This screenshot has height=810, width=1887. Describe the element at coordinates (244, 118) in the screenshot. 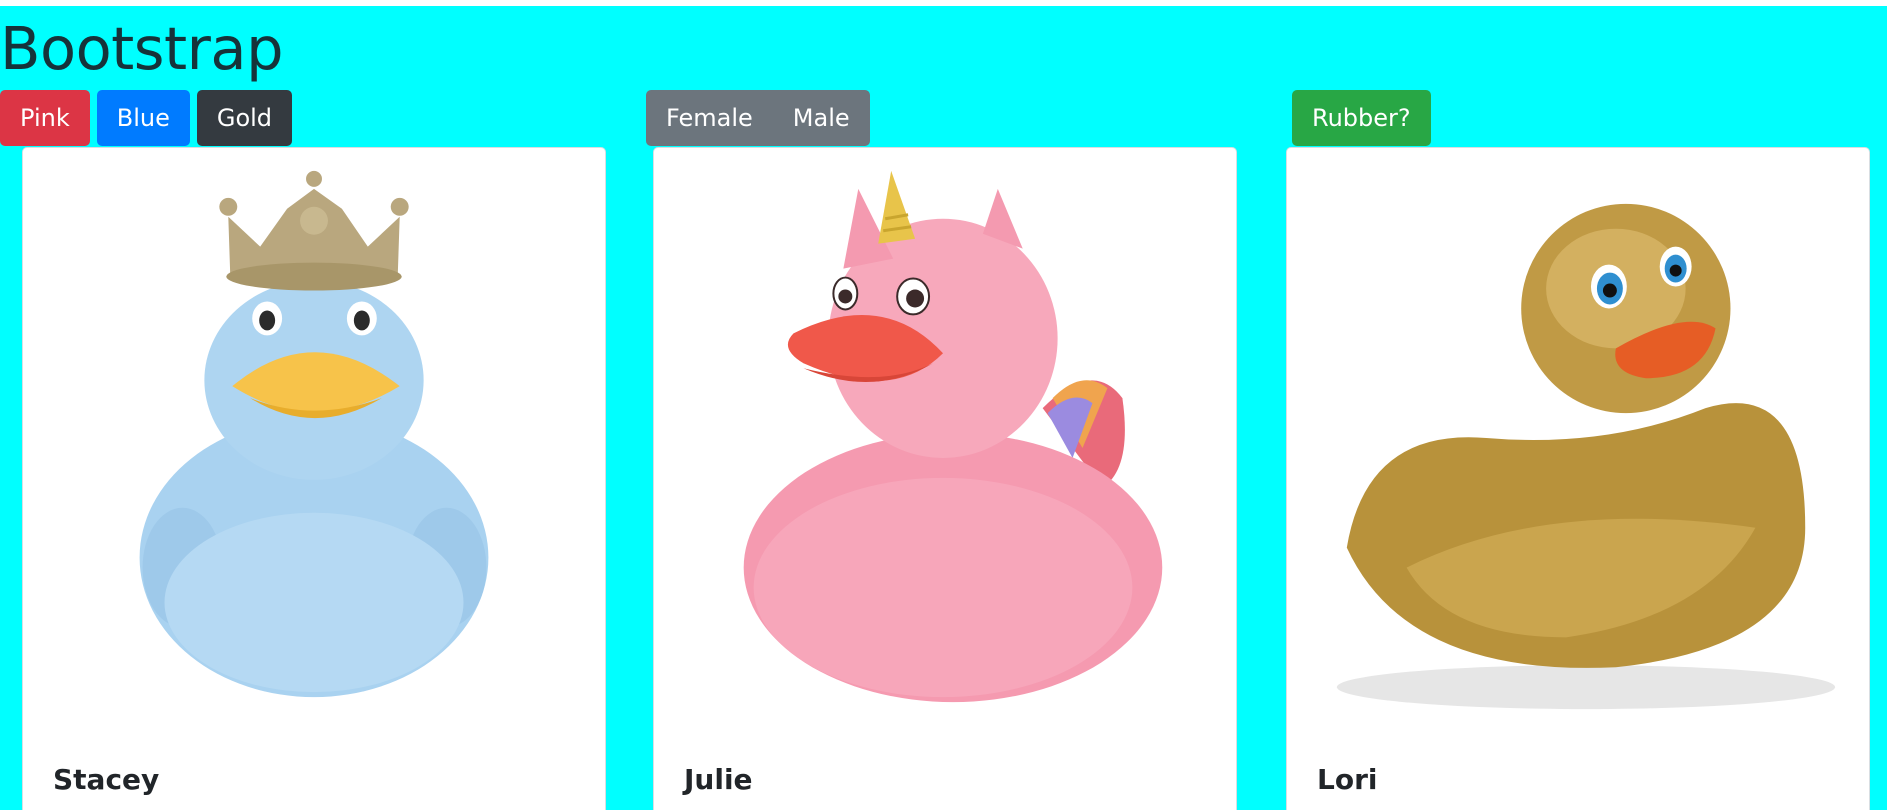

I see `gold-filter-button: Gold` at that location.